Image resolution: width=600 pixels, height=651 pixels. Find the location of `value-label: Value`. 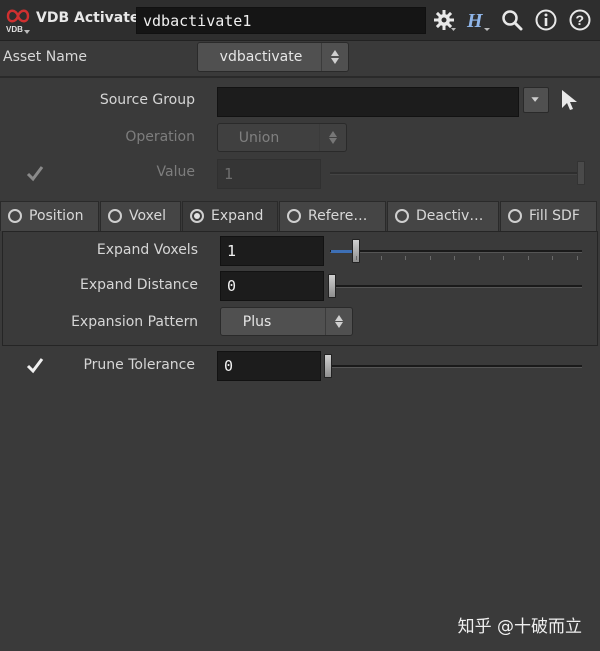

value-label: Value is located at coordinates (175, 172).